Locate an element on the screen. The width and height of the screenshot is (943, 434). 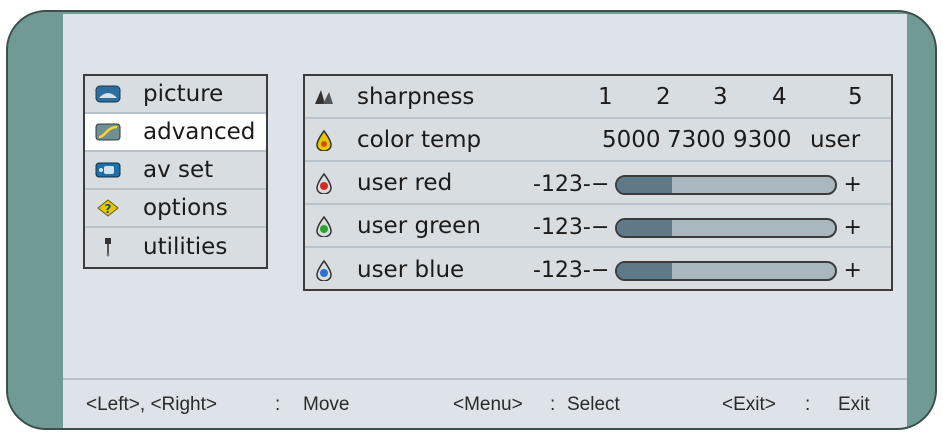
user-green-slider-group: -123- − + is located at coordinates (697, 227).